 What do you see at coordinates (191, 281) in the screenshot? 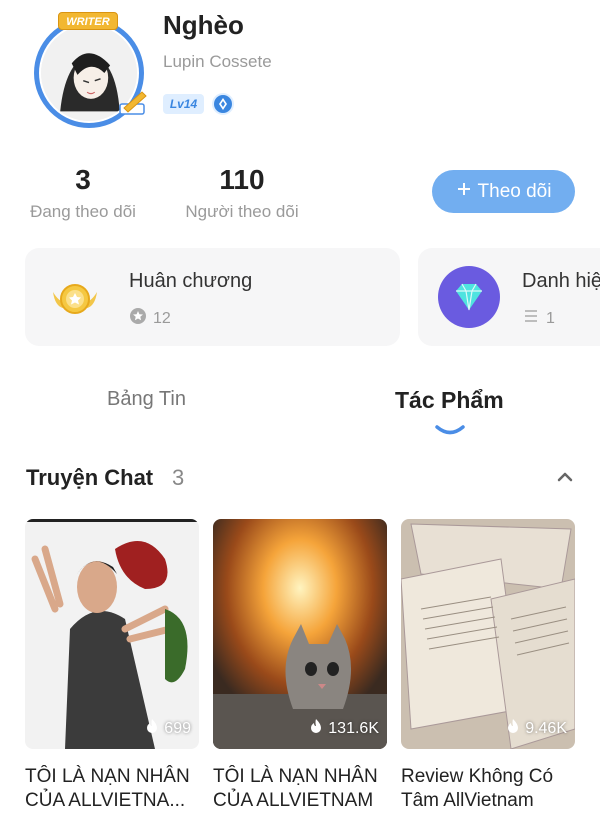
I see `medals-title: Huân chương` at bounding box center [191, 281].